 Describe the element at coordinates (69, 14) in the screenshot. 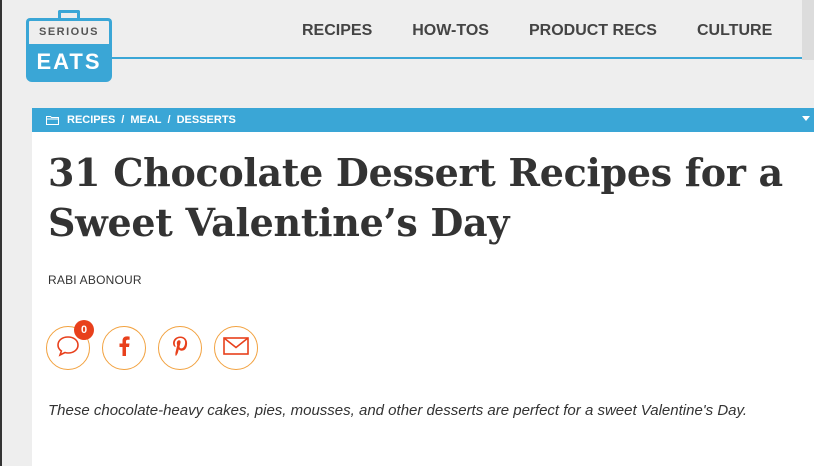

I see `logo-handle` at that location.